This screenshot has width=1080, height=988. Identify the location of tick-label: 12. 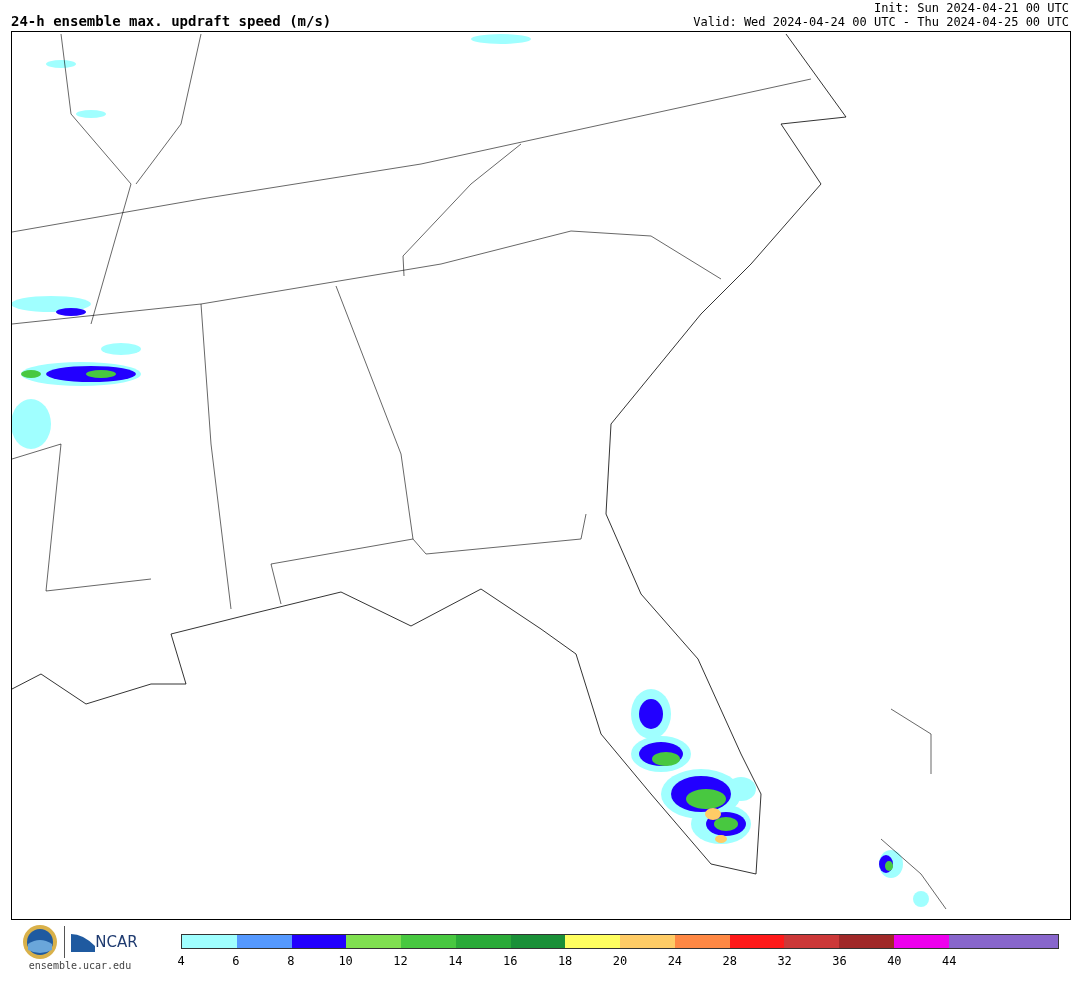
(400, 961).